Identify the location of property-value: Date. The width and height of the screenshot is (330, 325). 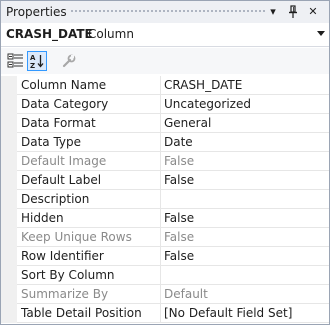
(178, 142).